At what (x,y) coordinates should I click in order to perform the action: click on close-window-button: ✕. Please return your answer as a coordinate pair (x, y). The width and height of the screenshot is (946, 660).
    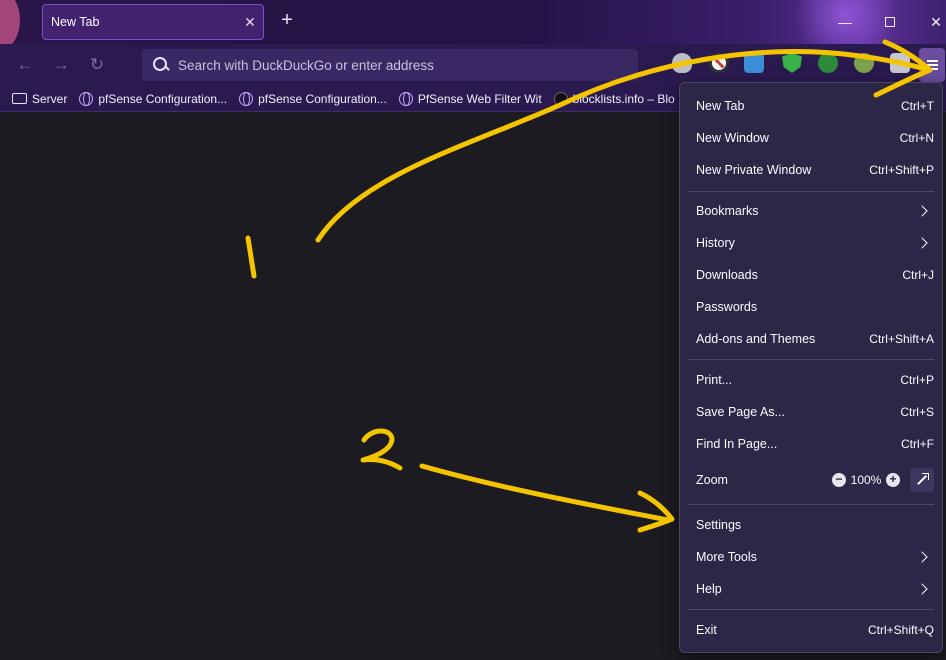
    Looking at the image, I should click on (936, 22).